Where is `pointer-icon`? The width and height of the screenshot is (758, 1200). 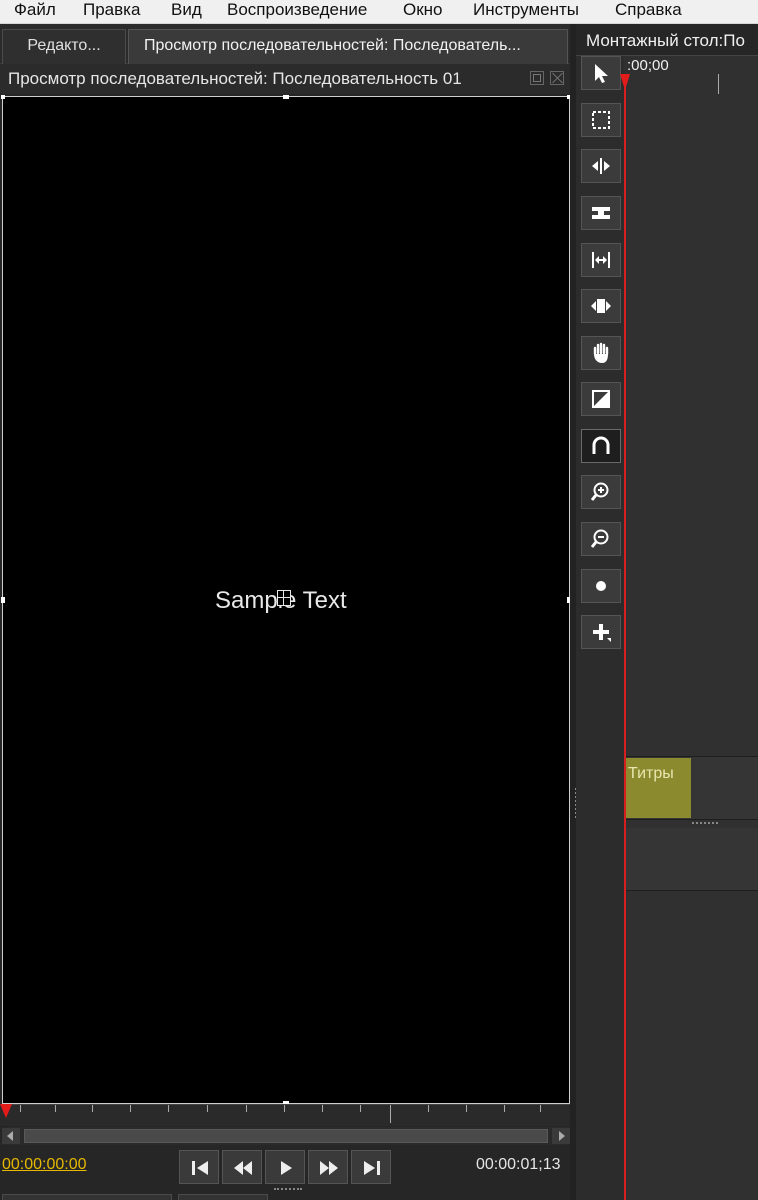 pointer-icon is located at coordinates (601, 73).